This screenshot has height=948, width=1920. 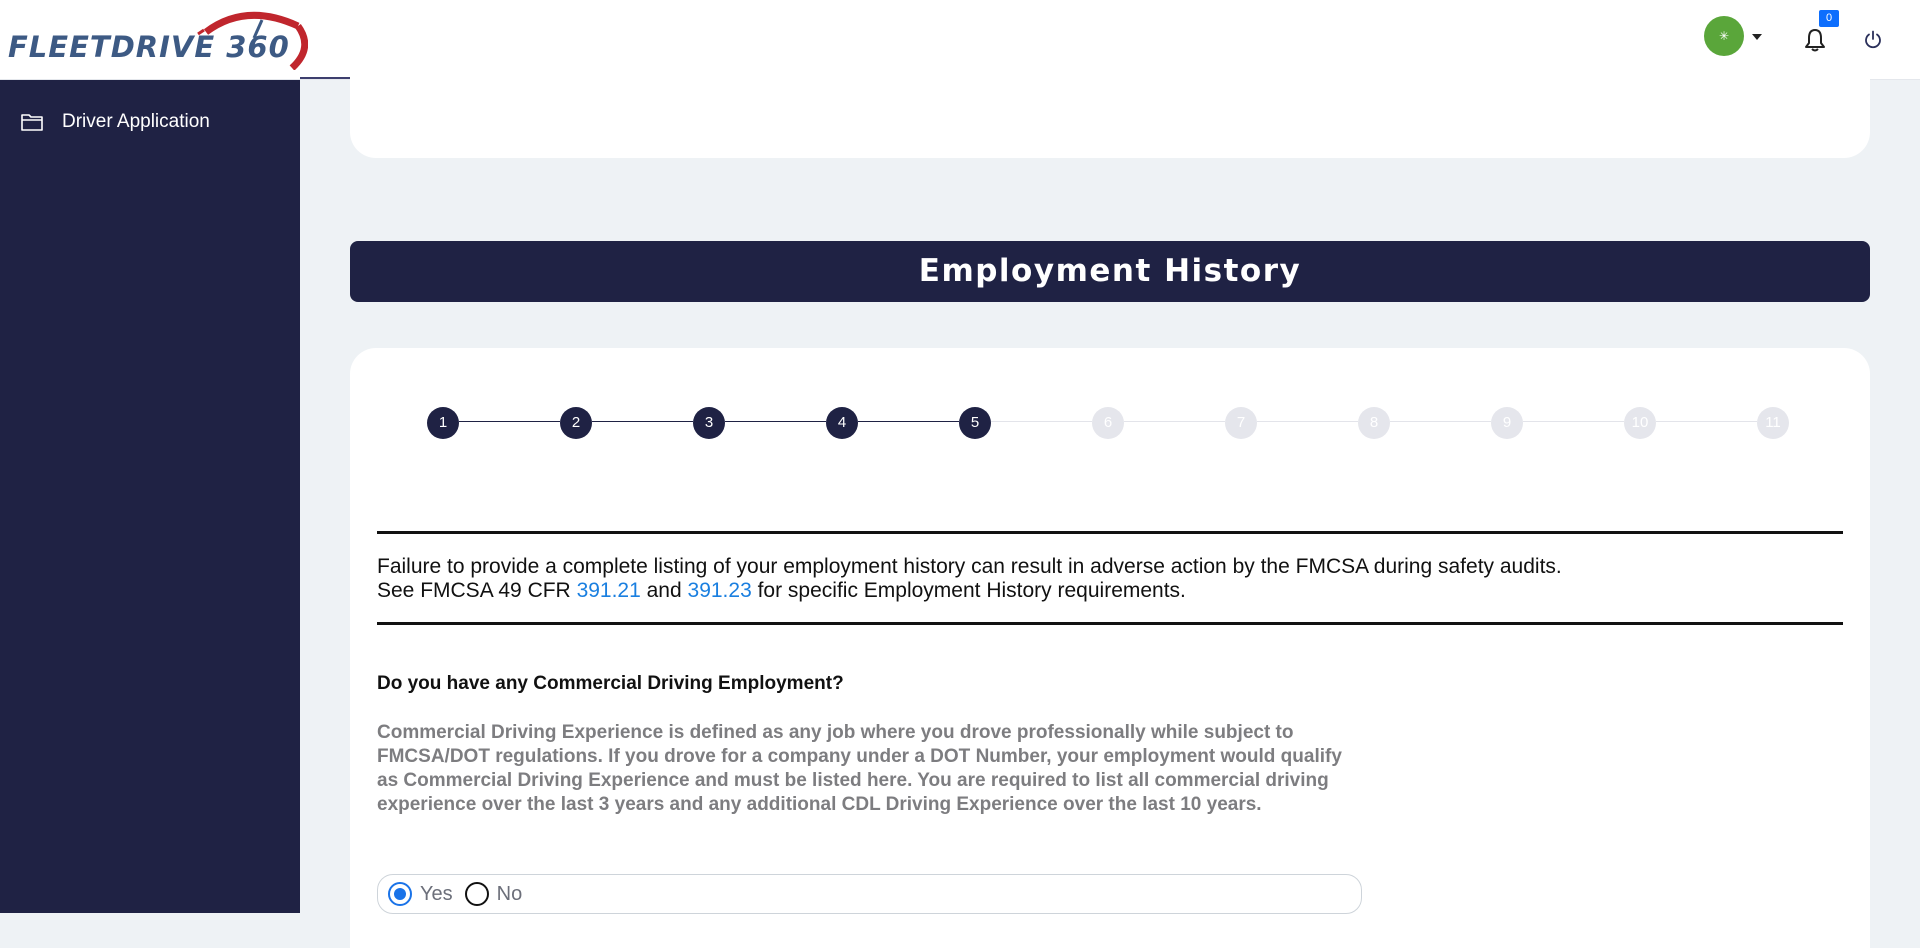 I want to click on step-4: 4, so click(x=842, y=423).